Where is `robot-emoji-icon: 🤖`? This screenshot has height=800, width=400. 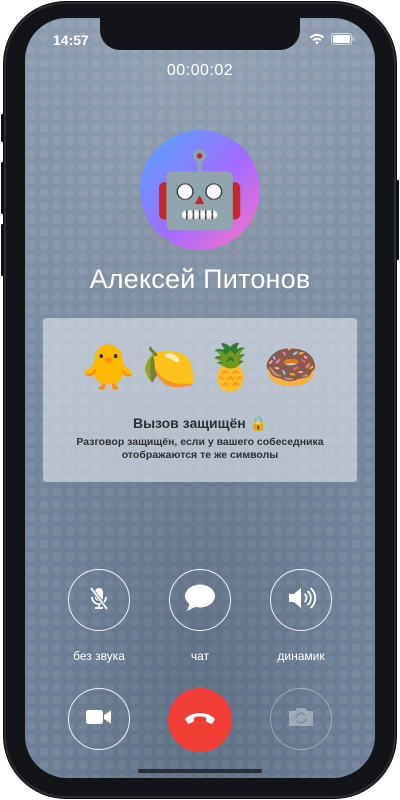
robot-emoji-icon: 🤖 is located at coordinates (200, 189).